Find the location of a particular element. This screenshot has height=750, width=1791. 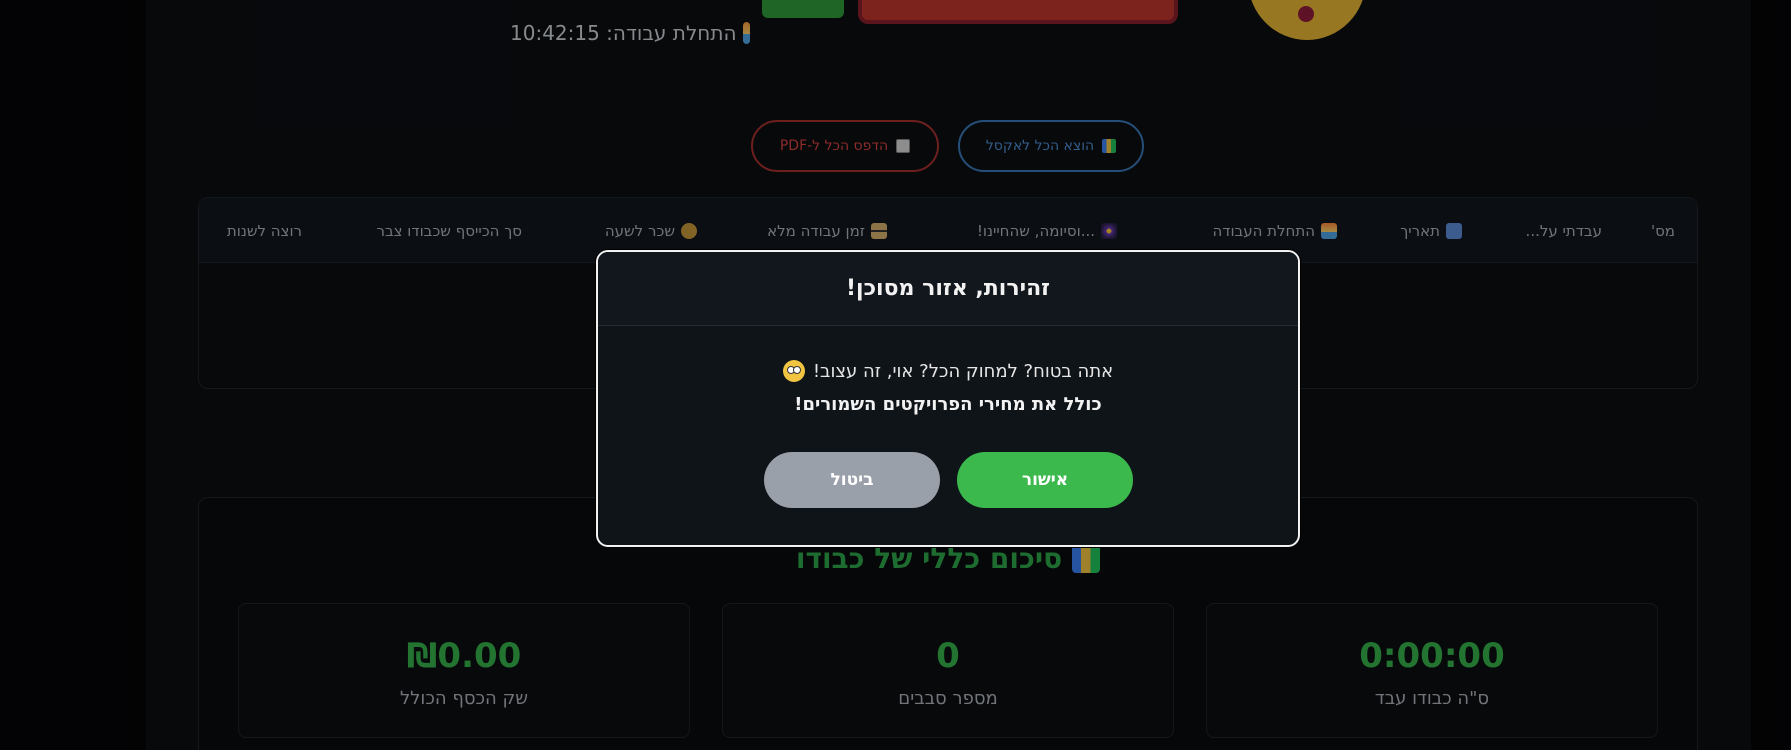

cancel-button: ביטול is located at coordinates (852, 480).